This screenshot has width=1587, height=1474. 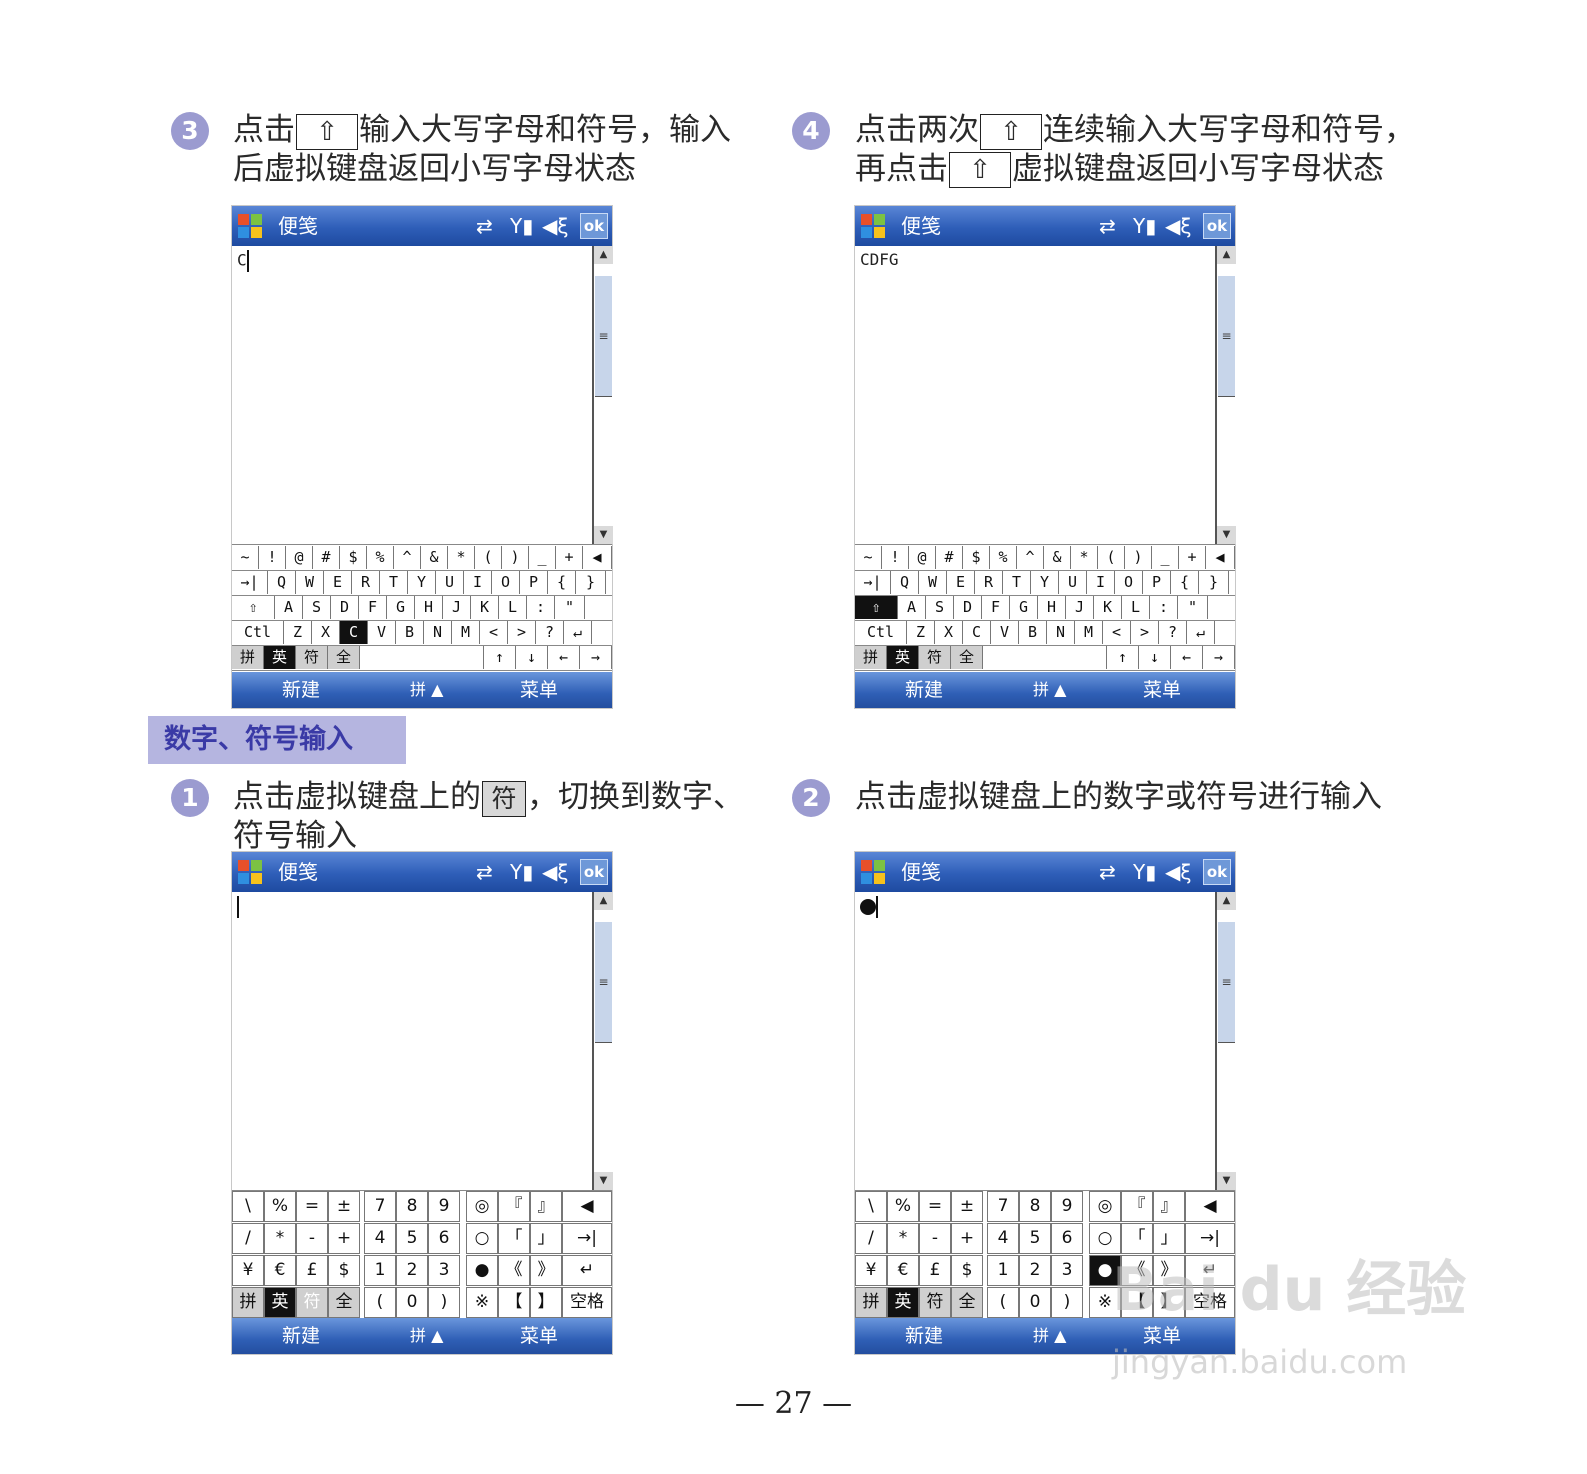 I want to click on key: T, so click(x=394, y=582).